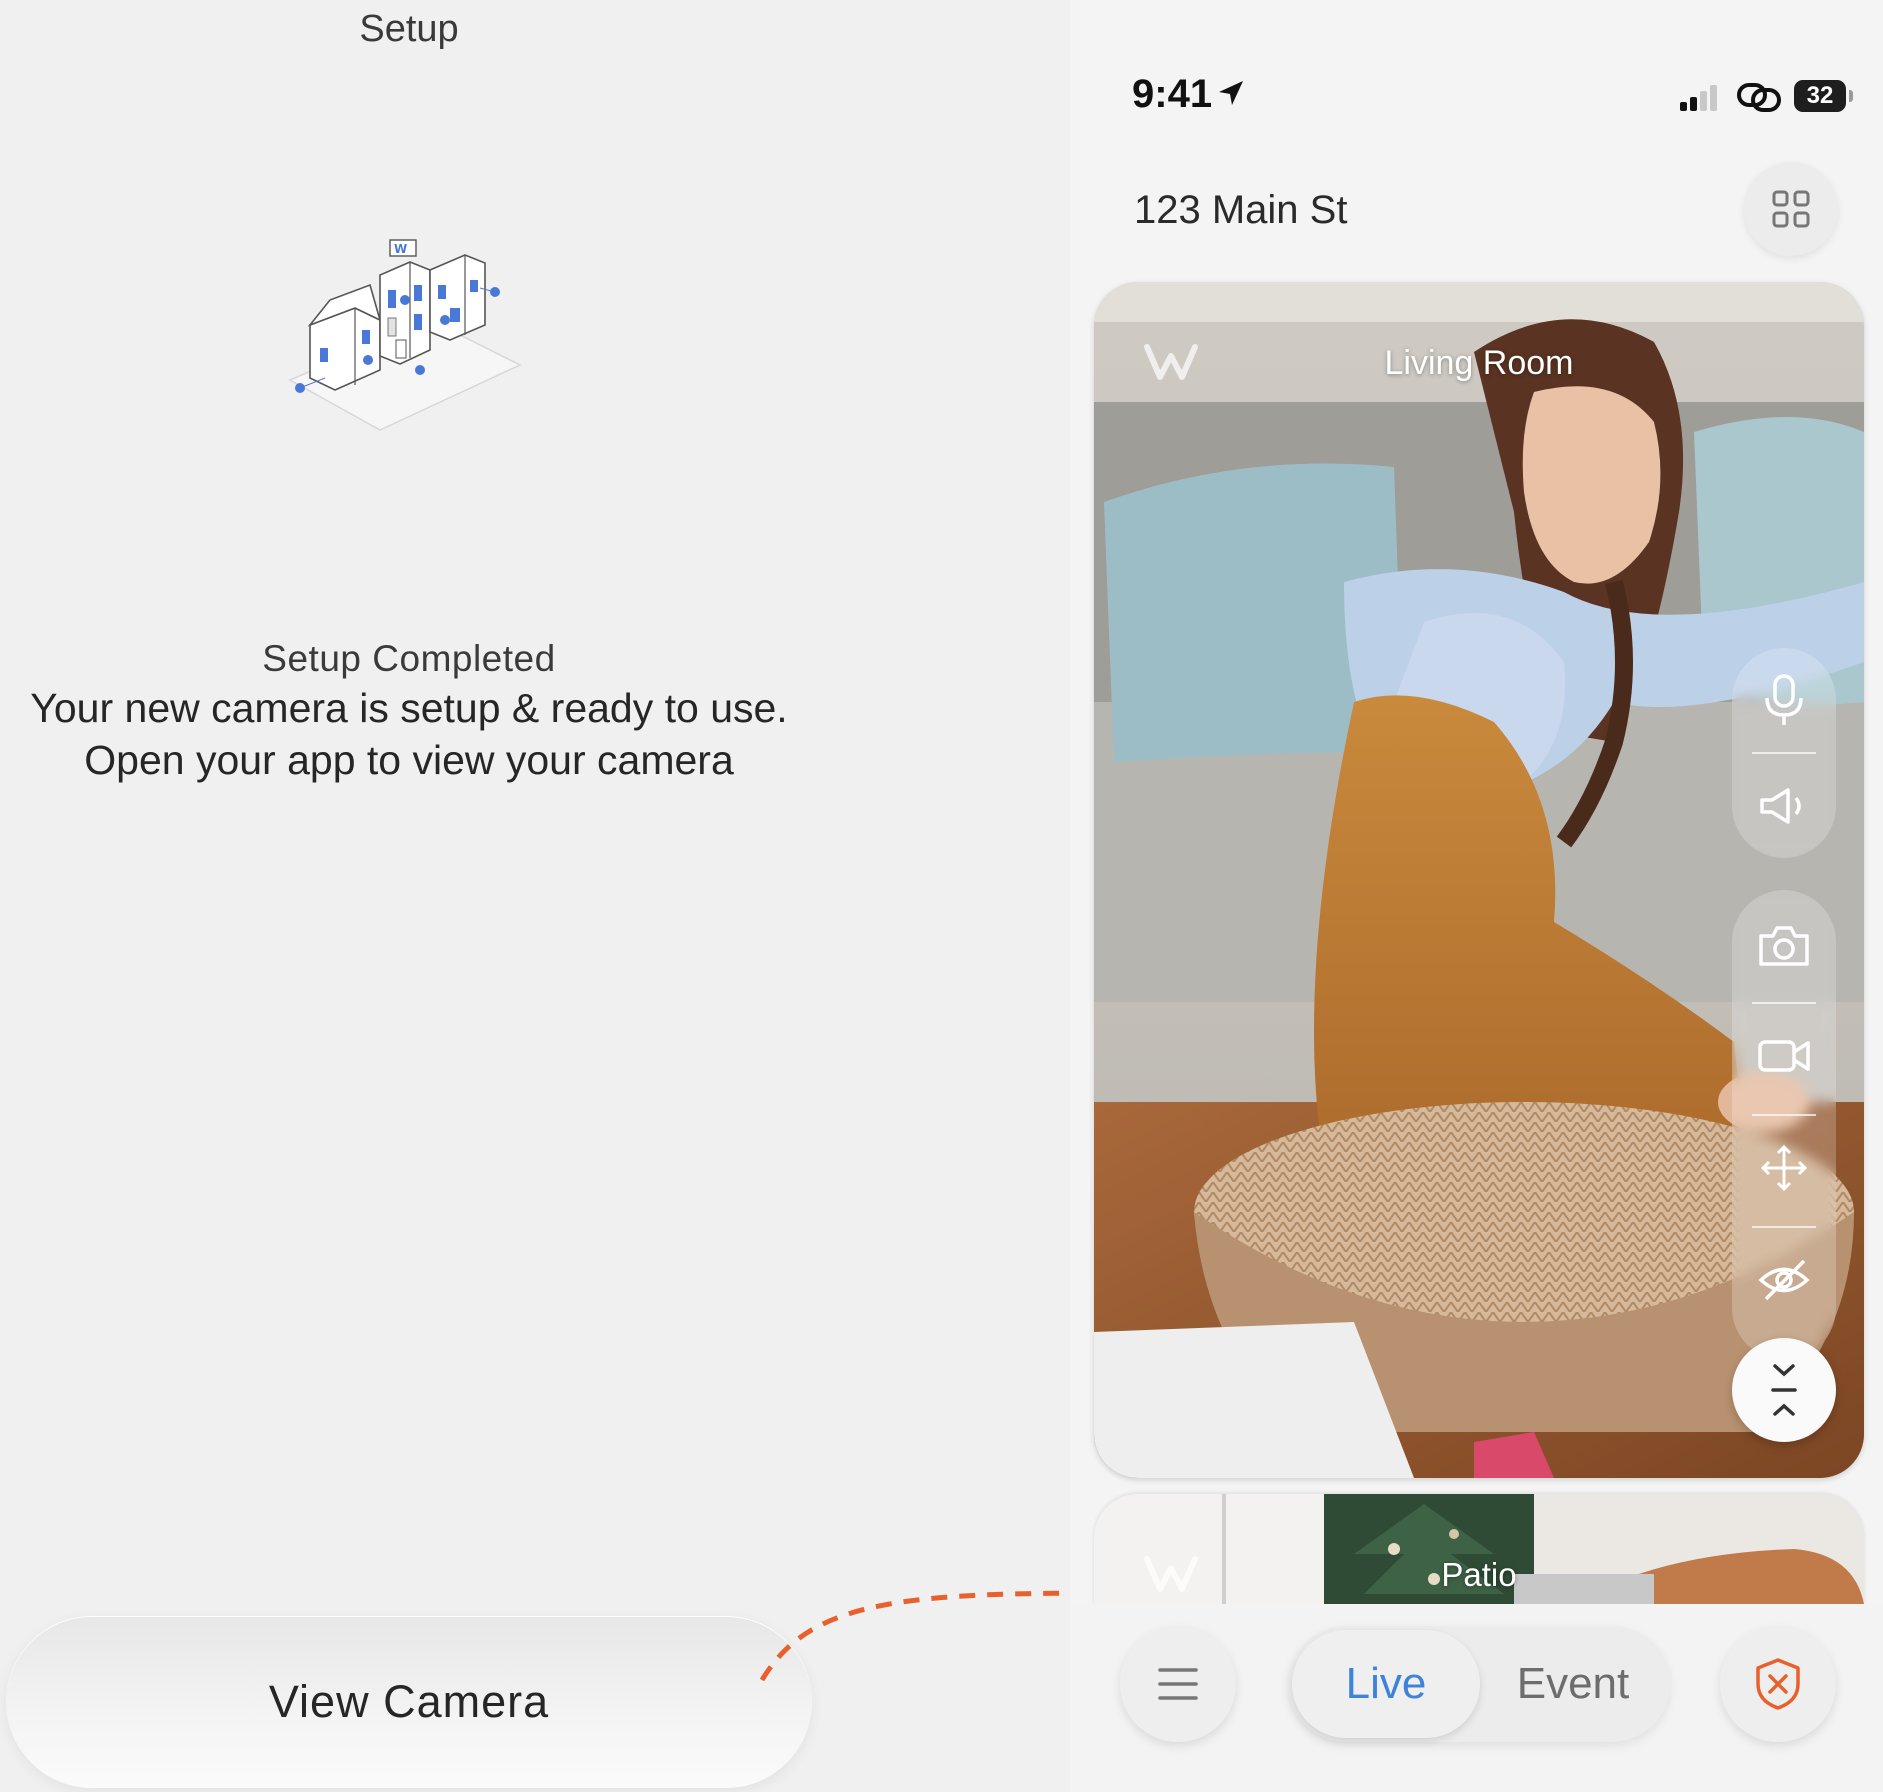 The width and height of the screenshot is (1883, 1792). I want to click on camera-icon, so click(1784, 946).